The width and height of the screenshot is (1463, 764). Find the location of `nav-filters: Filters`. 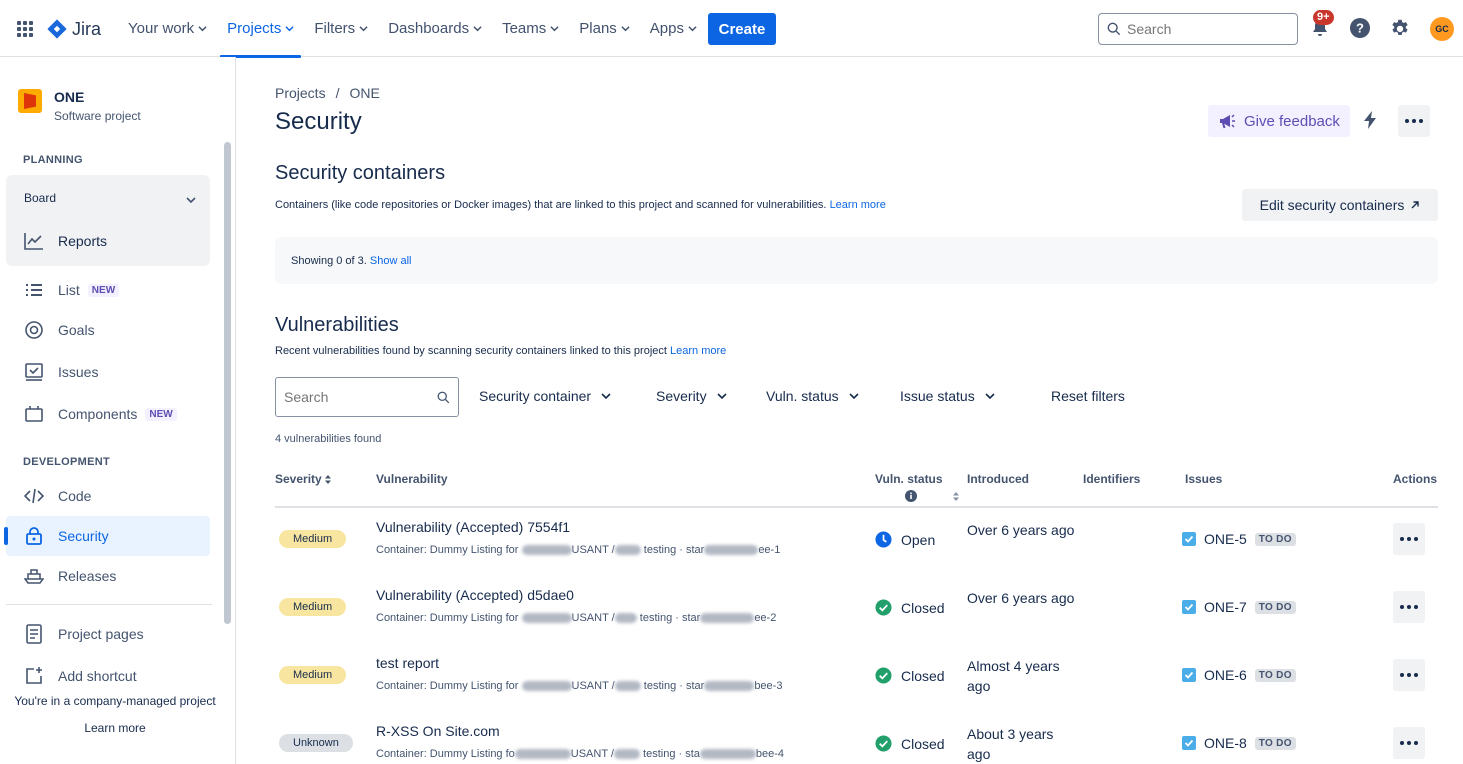

nav-filters: Filters is located at coordinates (341, 28).